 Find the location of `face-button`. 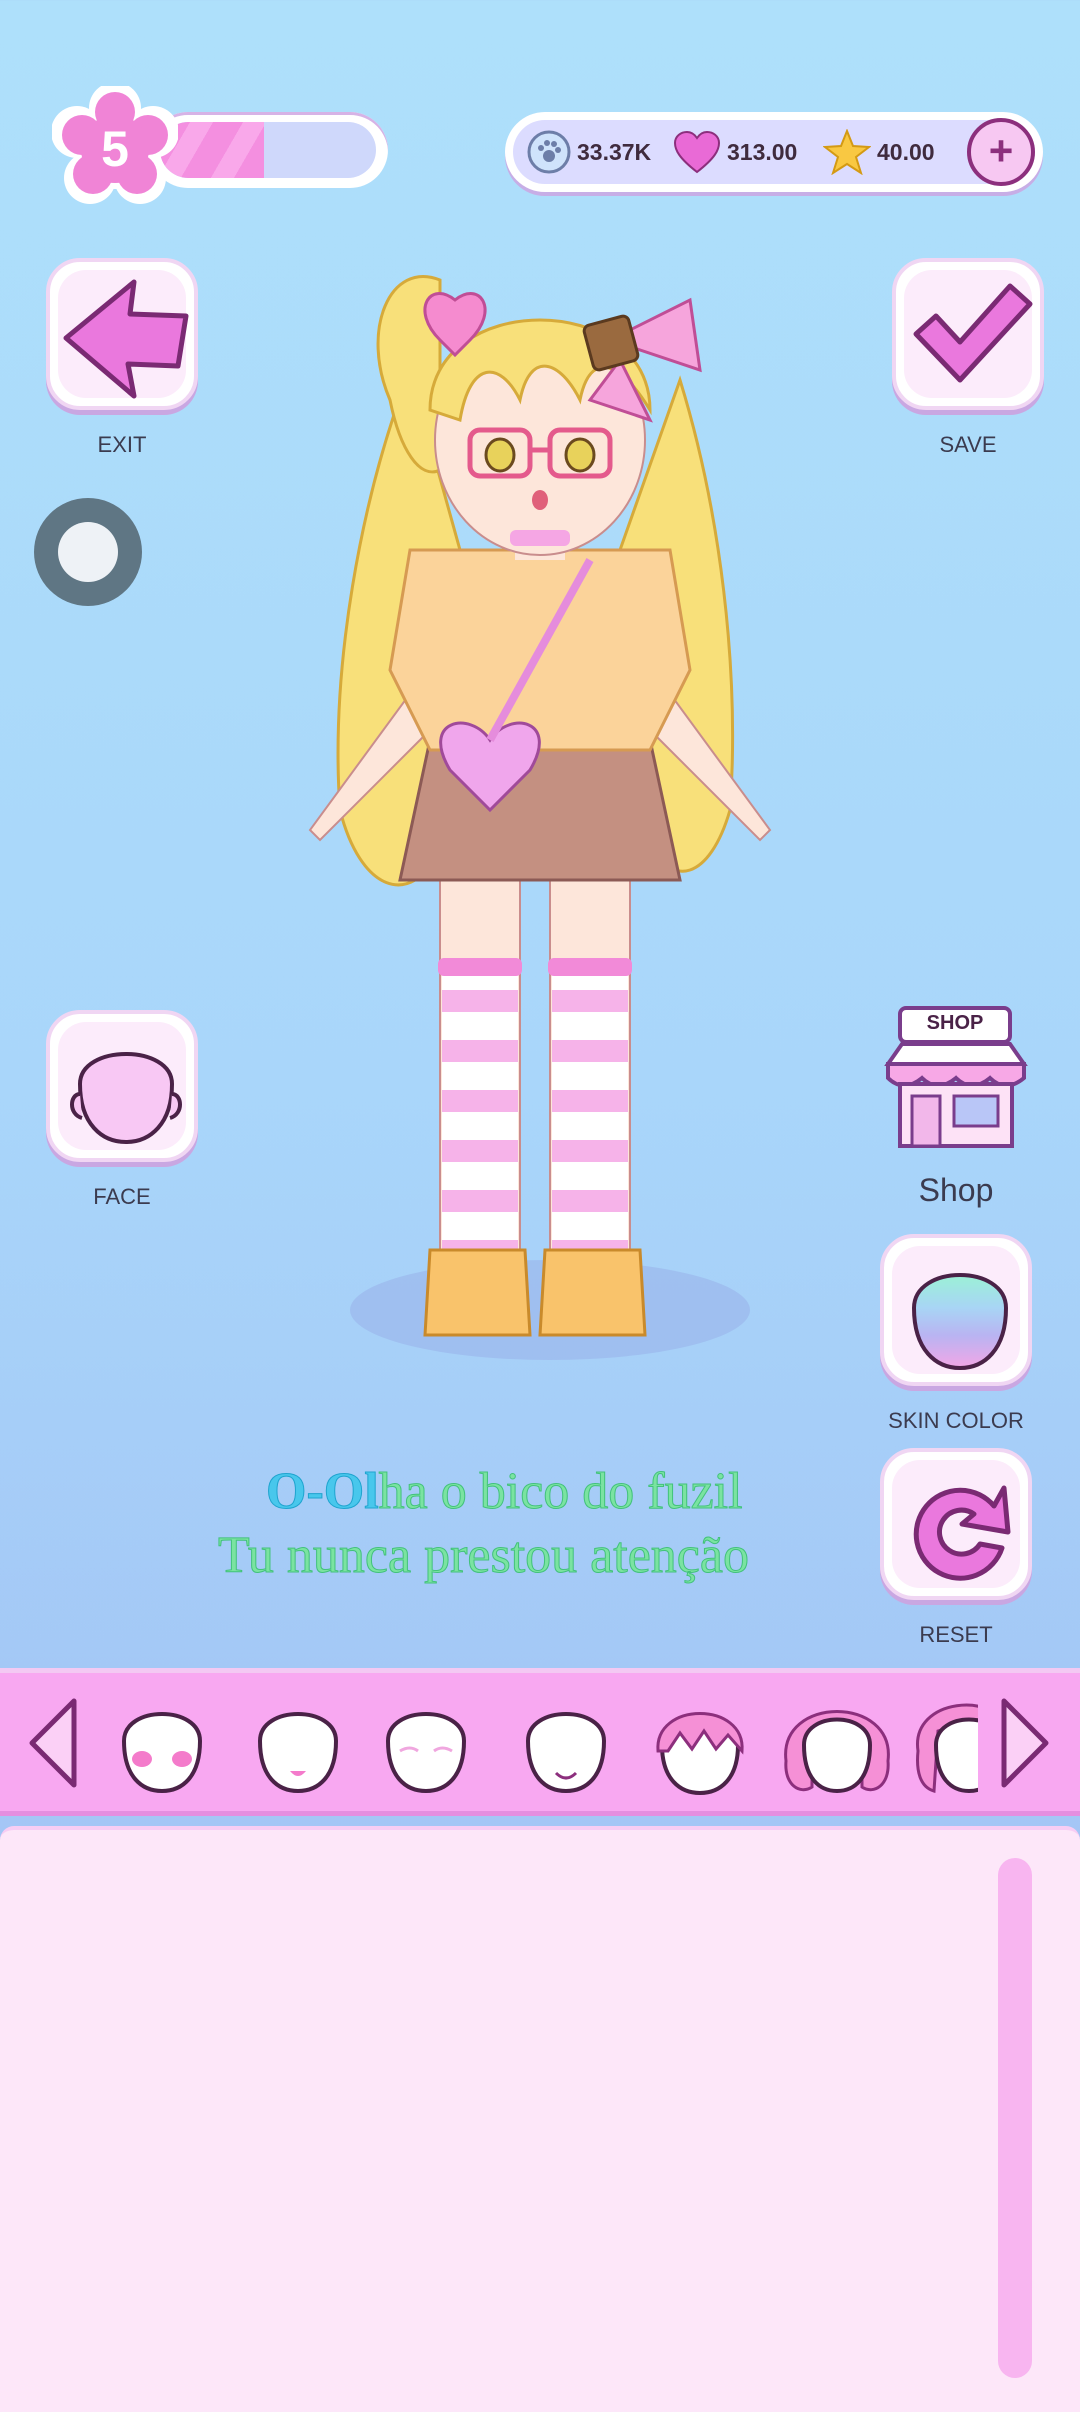

face-button is located at coordinates (122, 1086).